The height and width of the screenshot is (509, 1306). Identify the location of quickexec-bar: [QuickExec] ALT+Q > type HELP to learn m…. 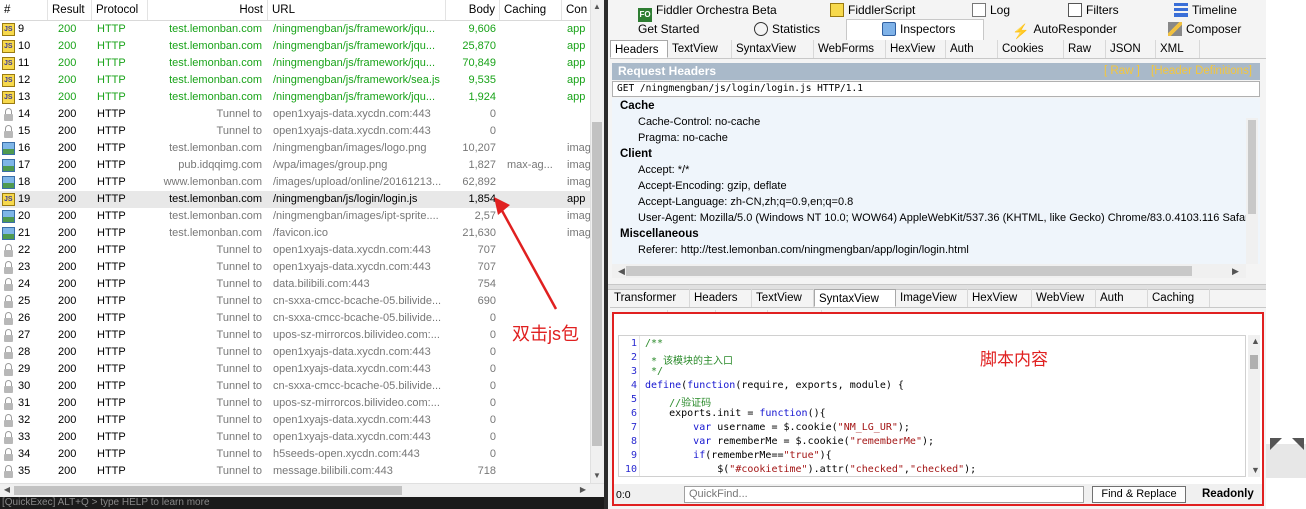
(302, 503).